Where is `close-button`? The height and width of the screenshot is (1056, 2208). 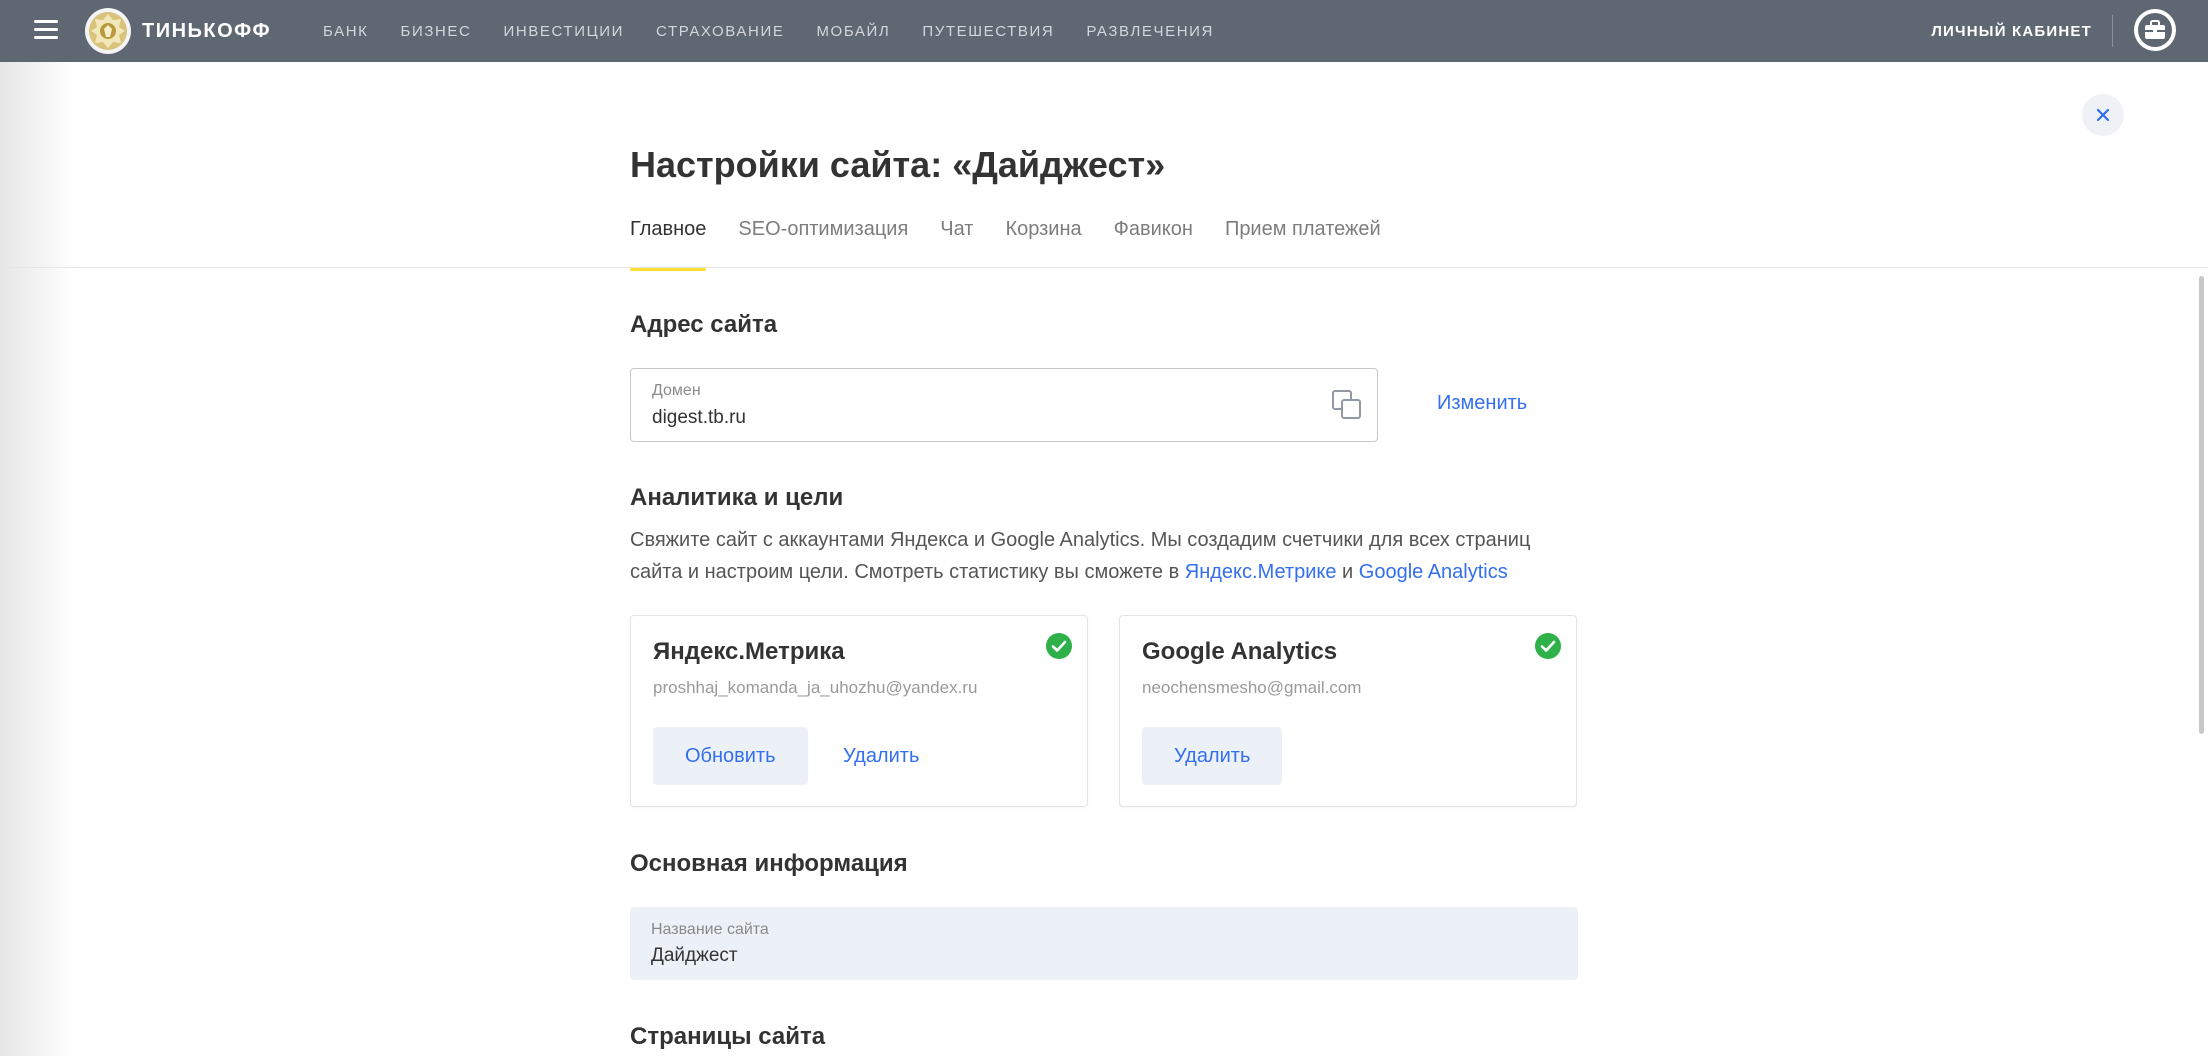 close-button is located at coordinates (2103, 115).